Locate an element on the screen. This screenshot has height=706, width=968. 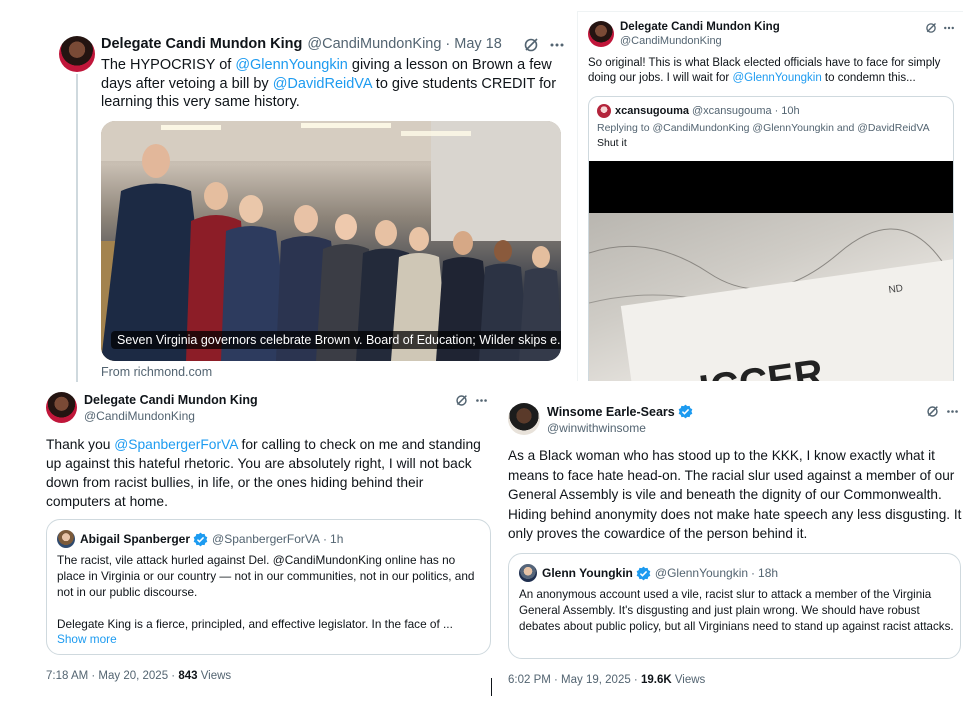
quote-text: Shut it is located at coordinates (612, 143).